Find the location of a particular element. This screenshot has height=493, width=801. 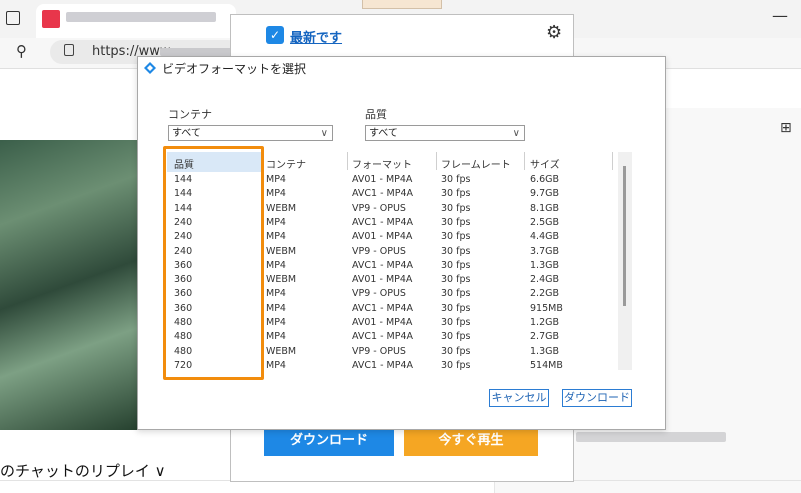

quality-select-value: すべて is located at coordinates (383, 133).